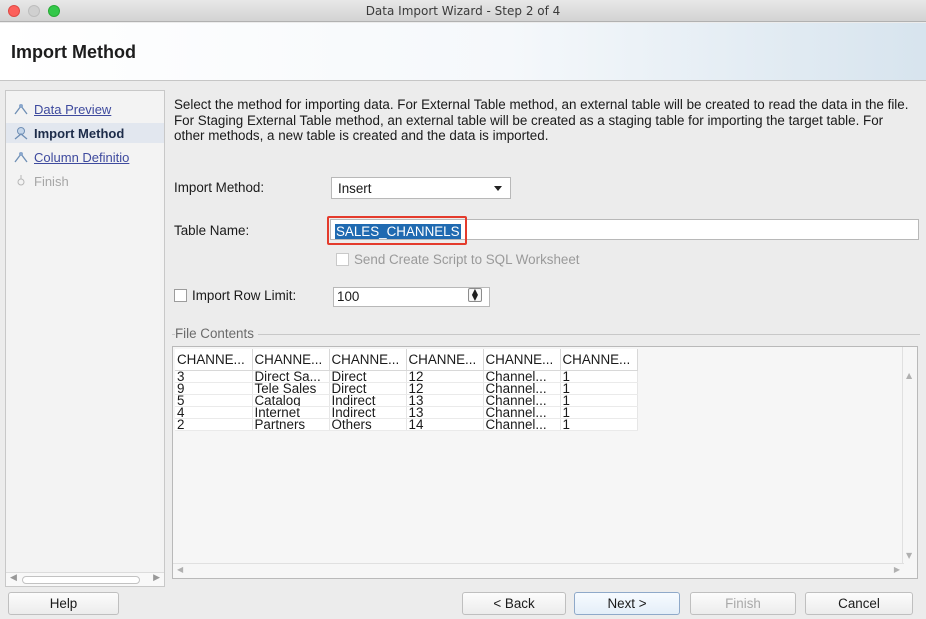 The image size is (926, 619). I want to click on step-current-icon, so click(21, 133).